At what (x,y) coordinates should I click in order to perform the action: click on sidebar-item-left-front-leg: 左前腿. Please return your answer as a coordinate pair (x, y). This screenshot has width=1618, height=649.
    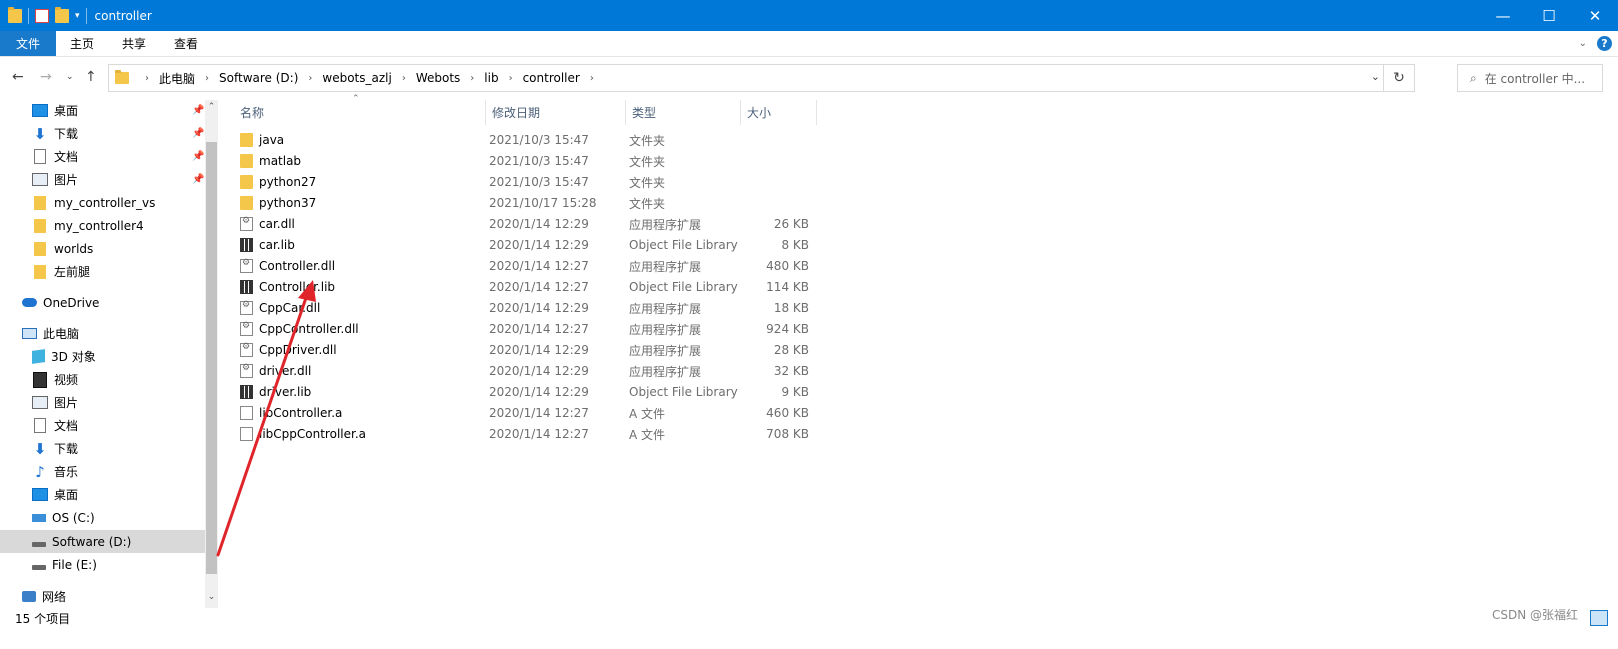
    Looking at the image, I should click on (102, 271).